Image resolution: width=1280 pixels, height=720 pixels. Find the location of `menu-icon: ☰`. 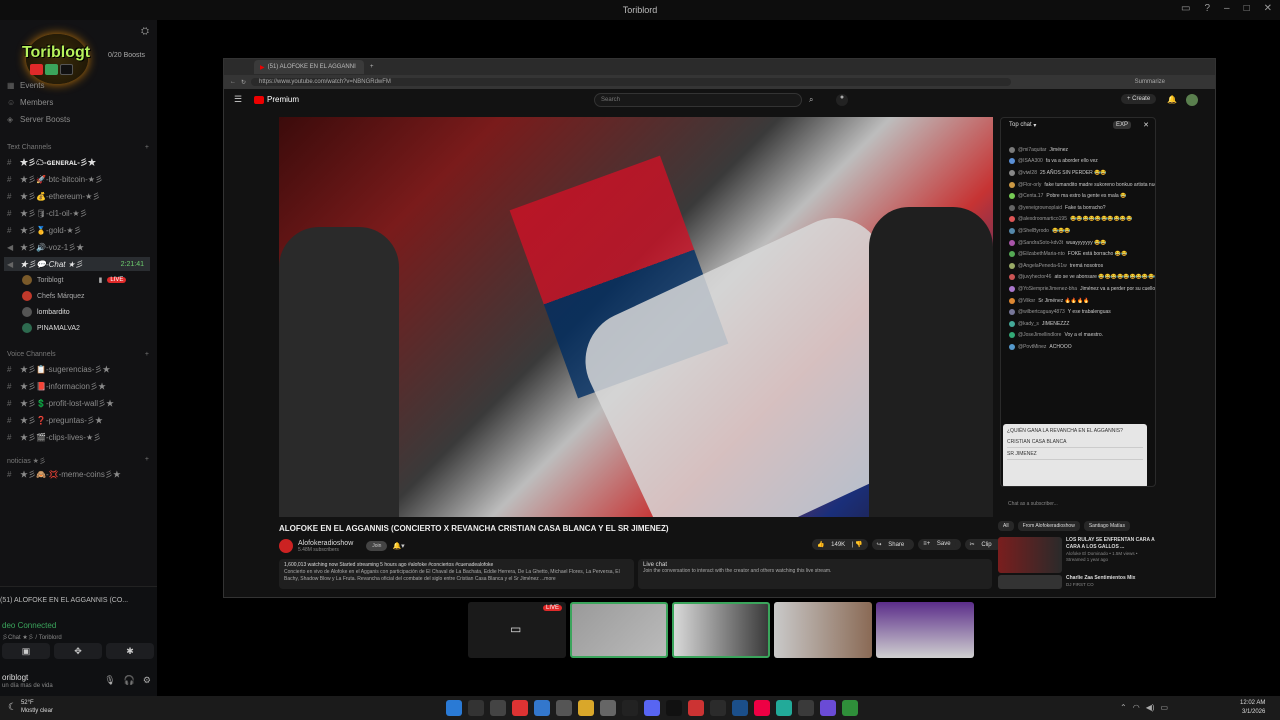

menu-icon: ☰ is located at coordinates (238, 99).